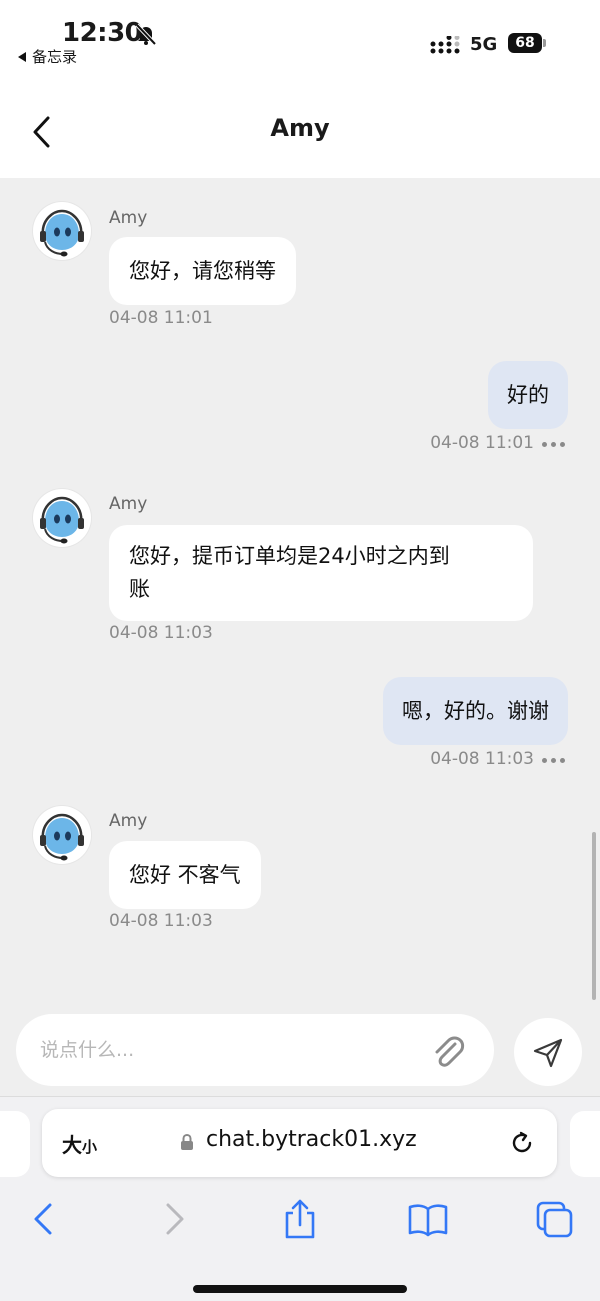 This screenshot has height=1301, width=600. I want to click on bookmarks-icon, so click(428, 1219).